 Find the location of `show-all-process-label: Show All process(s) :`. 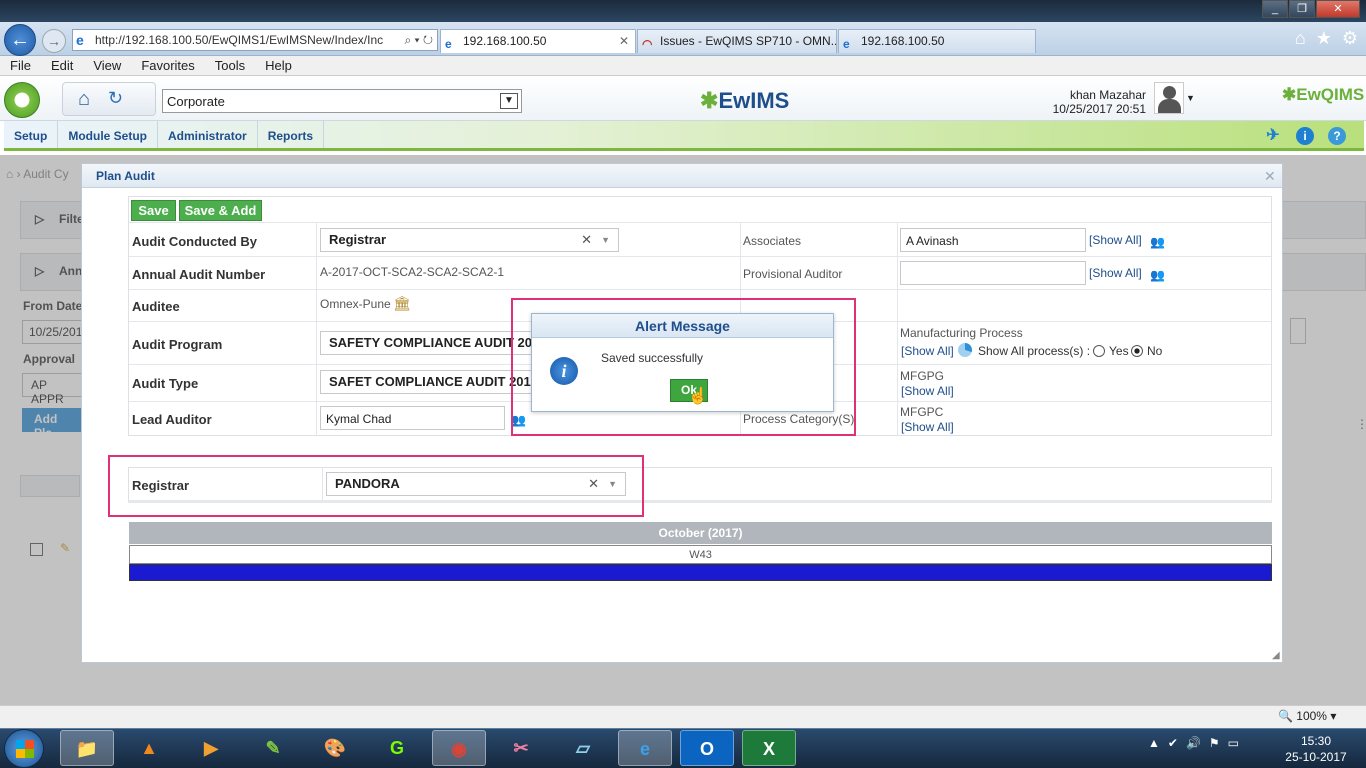

show-all-process-label: Show All process(s) : is located at coordinates (1034, 351).